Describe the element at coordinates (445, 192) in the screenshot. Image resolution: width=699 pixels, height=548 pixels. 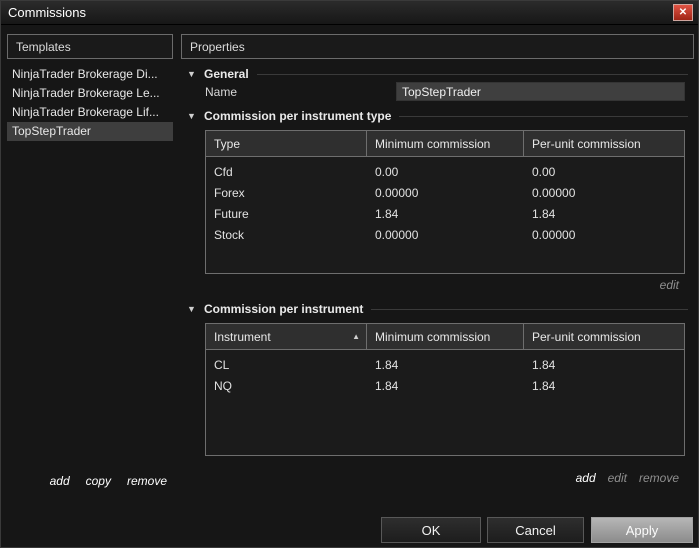
I see `table-row: Forex 0.00000 0.00000` at that location.